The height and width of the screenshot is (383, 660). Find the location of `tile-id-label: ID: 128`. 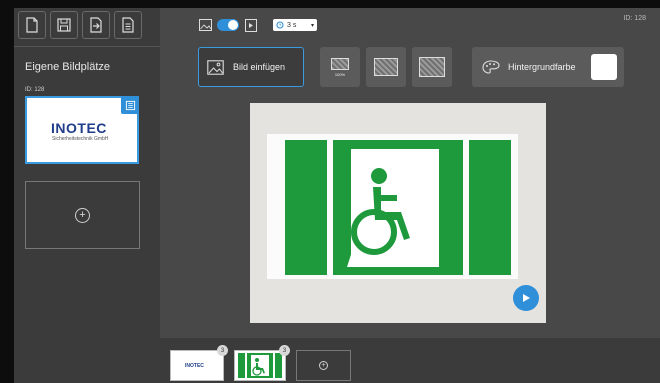

tile-id-label: ID: 128 is located at coordinates (35, 90).